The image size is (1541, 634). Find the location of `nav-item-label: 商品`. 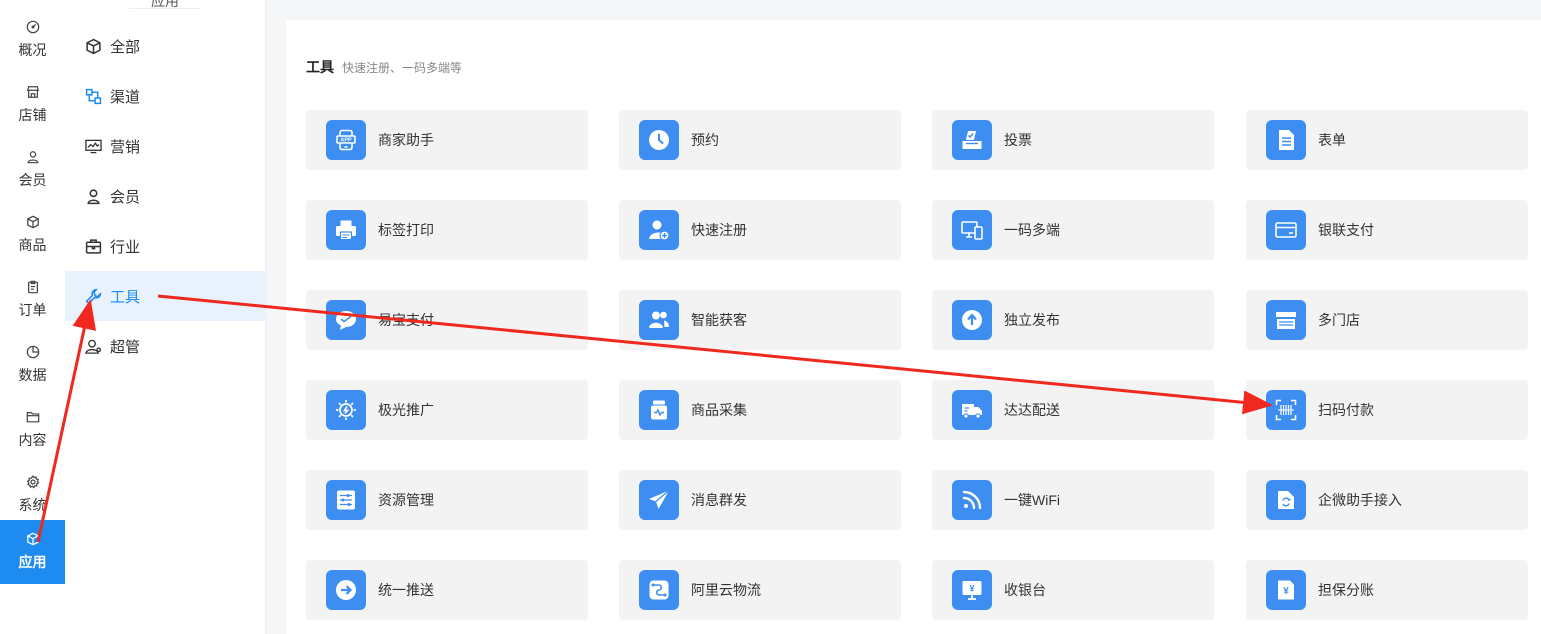

nav-item-label: 商品 is located at coordinates (32, 245).